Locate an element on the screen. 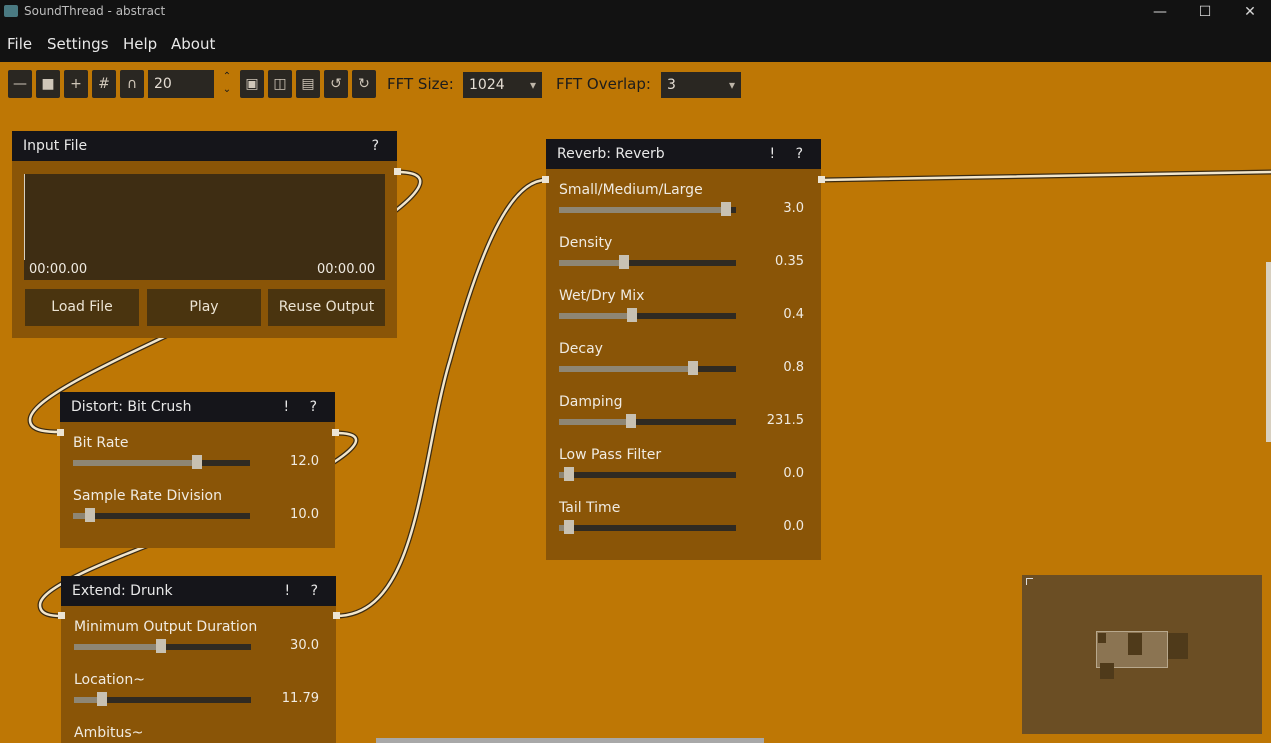  param-label: Small/Medium/Large is located at coordinates (631, 190).